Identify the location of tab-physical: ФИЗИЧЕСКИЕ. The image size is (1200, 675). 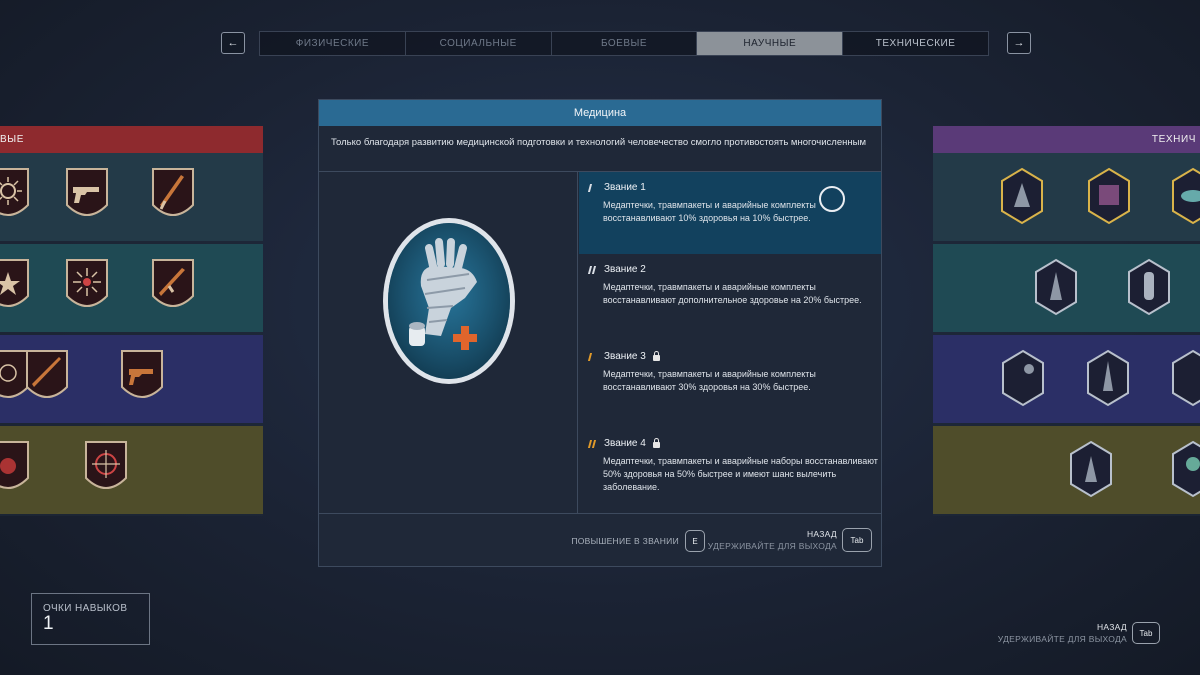
(333, 43).